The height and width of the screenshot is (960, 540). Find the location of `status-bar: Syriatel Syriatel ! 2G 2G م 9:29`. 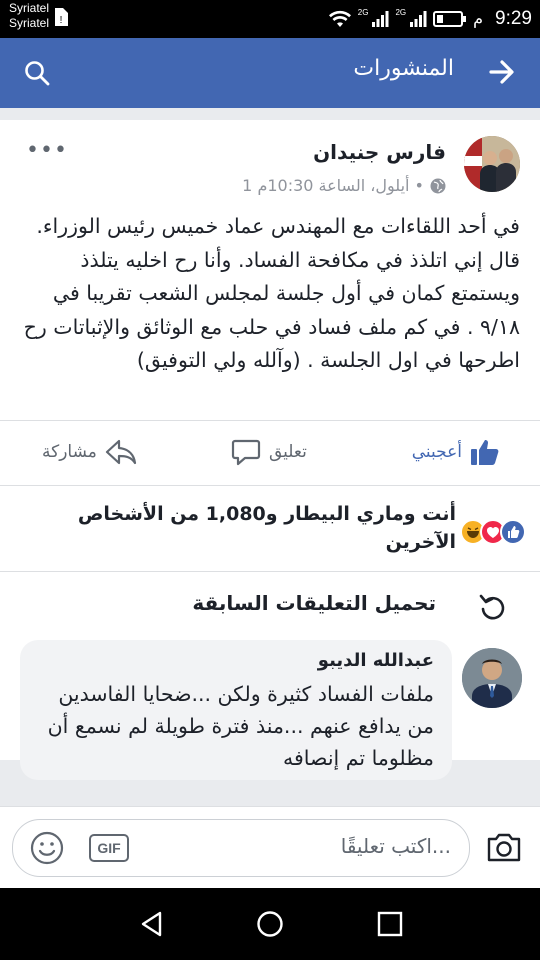

status-bar: Syriatel Syriatel ! 2G 2G م 9:29 is located at coordinates (270, 19).